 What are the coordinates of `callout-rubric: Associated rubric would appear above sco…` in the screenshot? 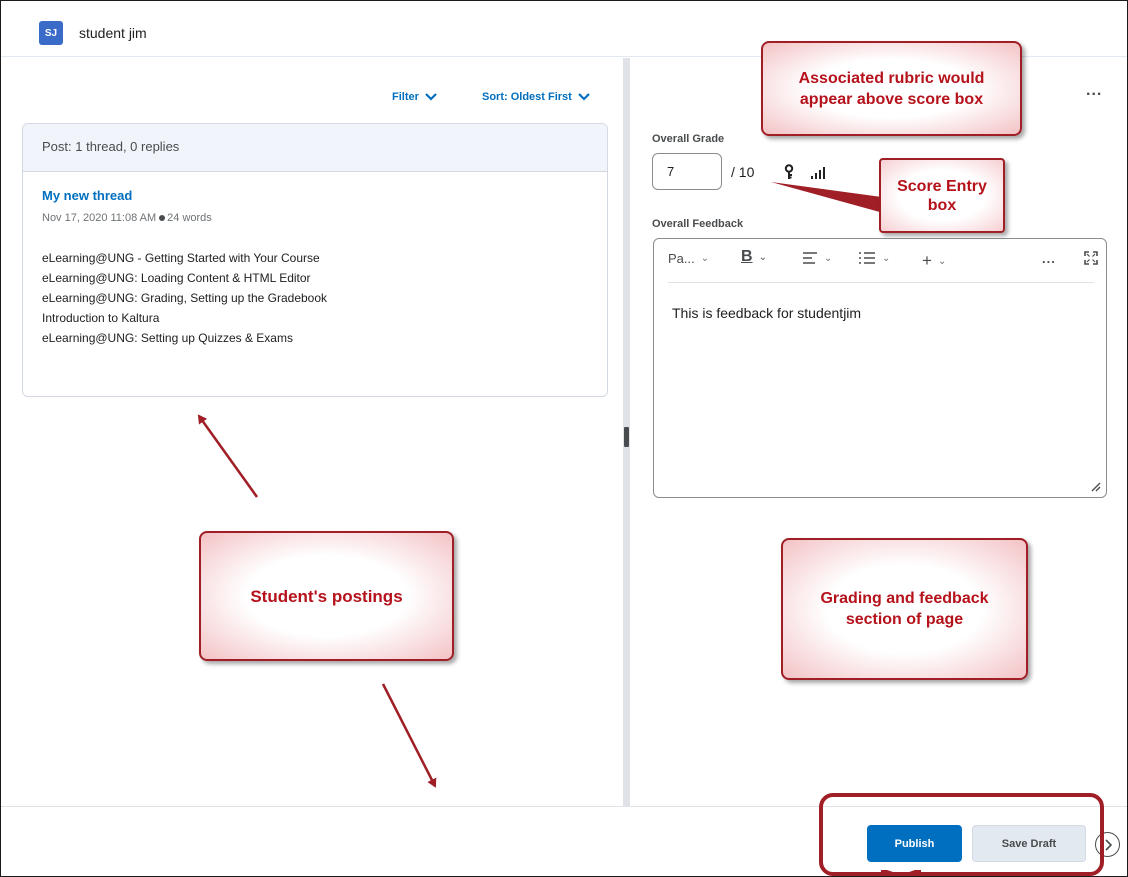 It's located at (891, 88).